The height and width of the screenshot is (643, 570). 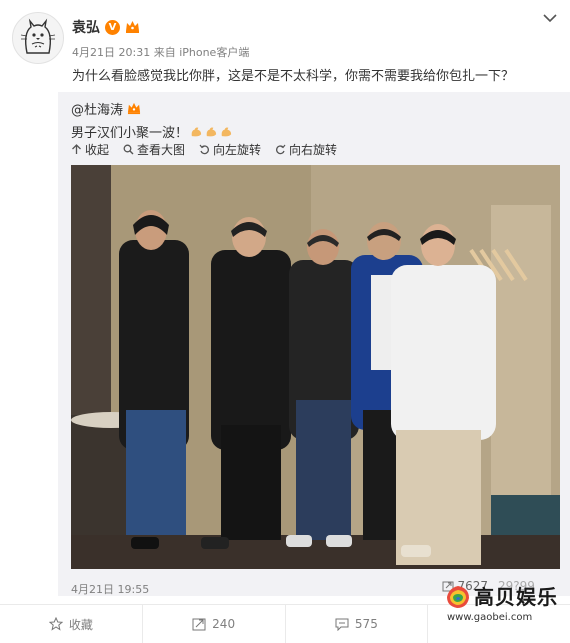 I want to click on rotate-left-button: 向左旋转, so click(x=230, y=149).